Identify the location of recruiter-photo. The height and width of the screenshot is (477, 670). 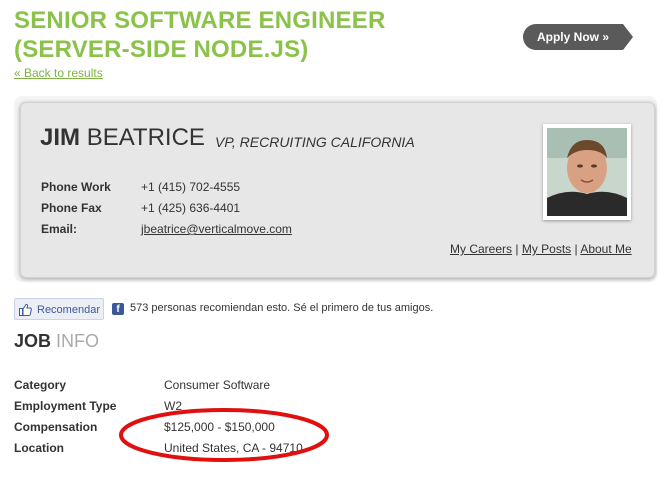
(587, 172).